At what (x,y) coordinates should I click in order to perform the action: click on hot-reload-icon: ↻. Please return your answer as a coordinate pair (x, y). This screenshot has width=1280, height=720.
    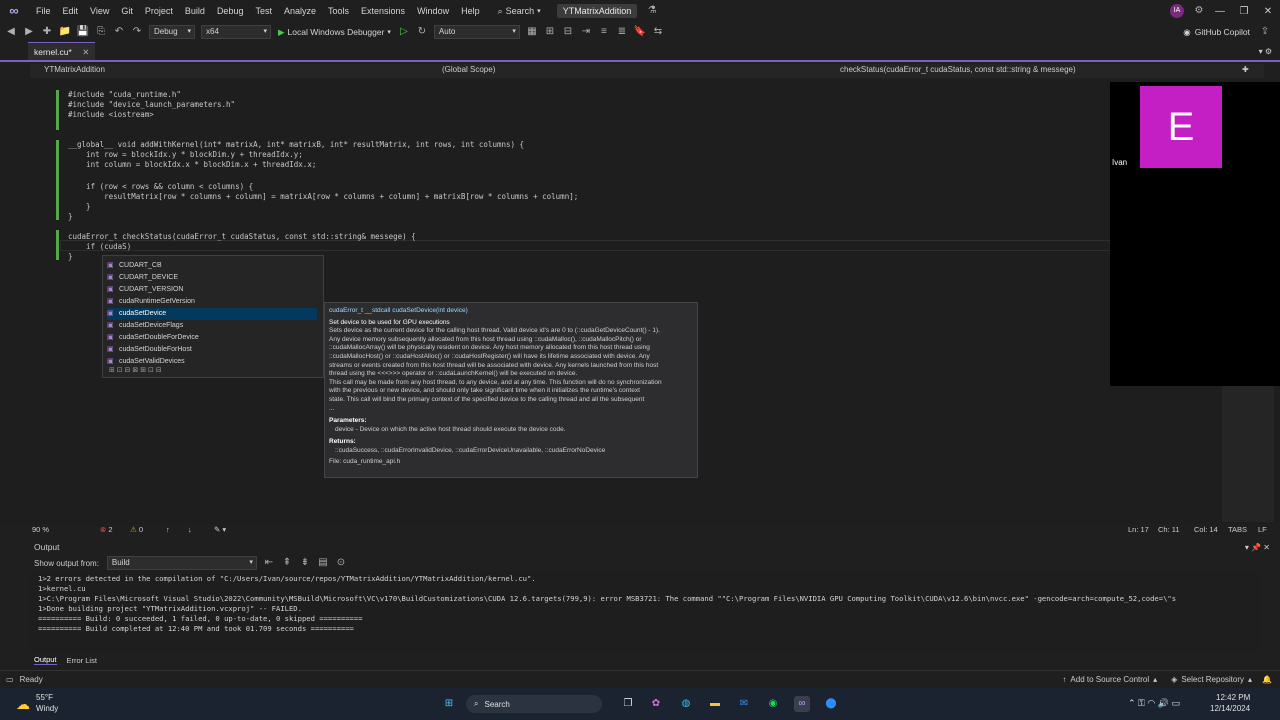
    Looking at the image, I should click on (422, 32).